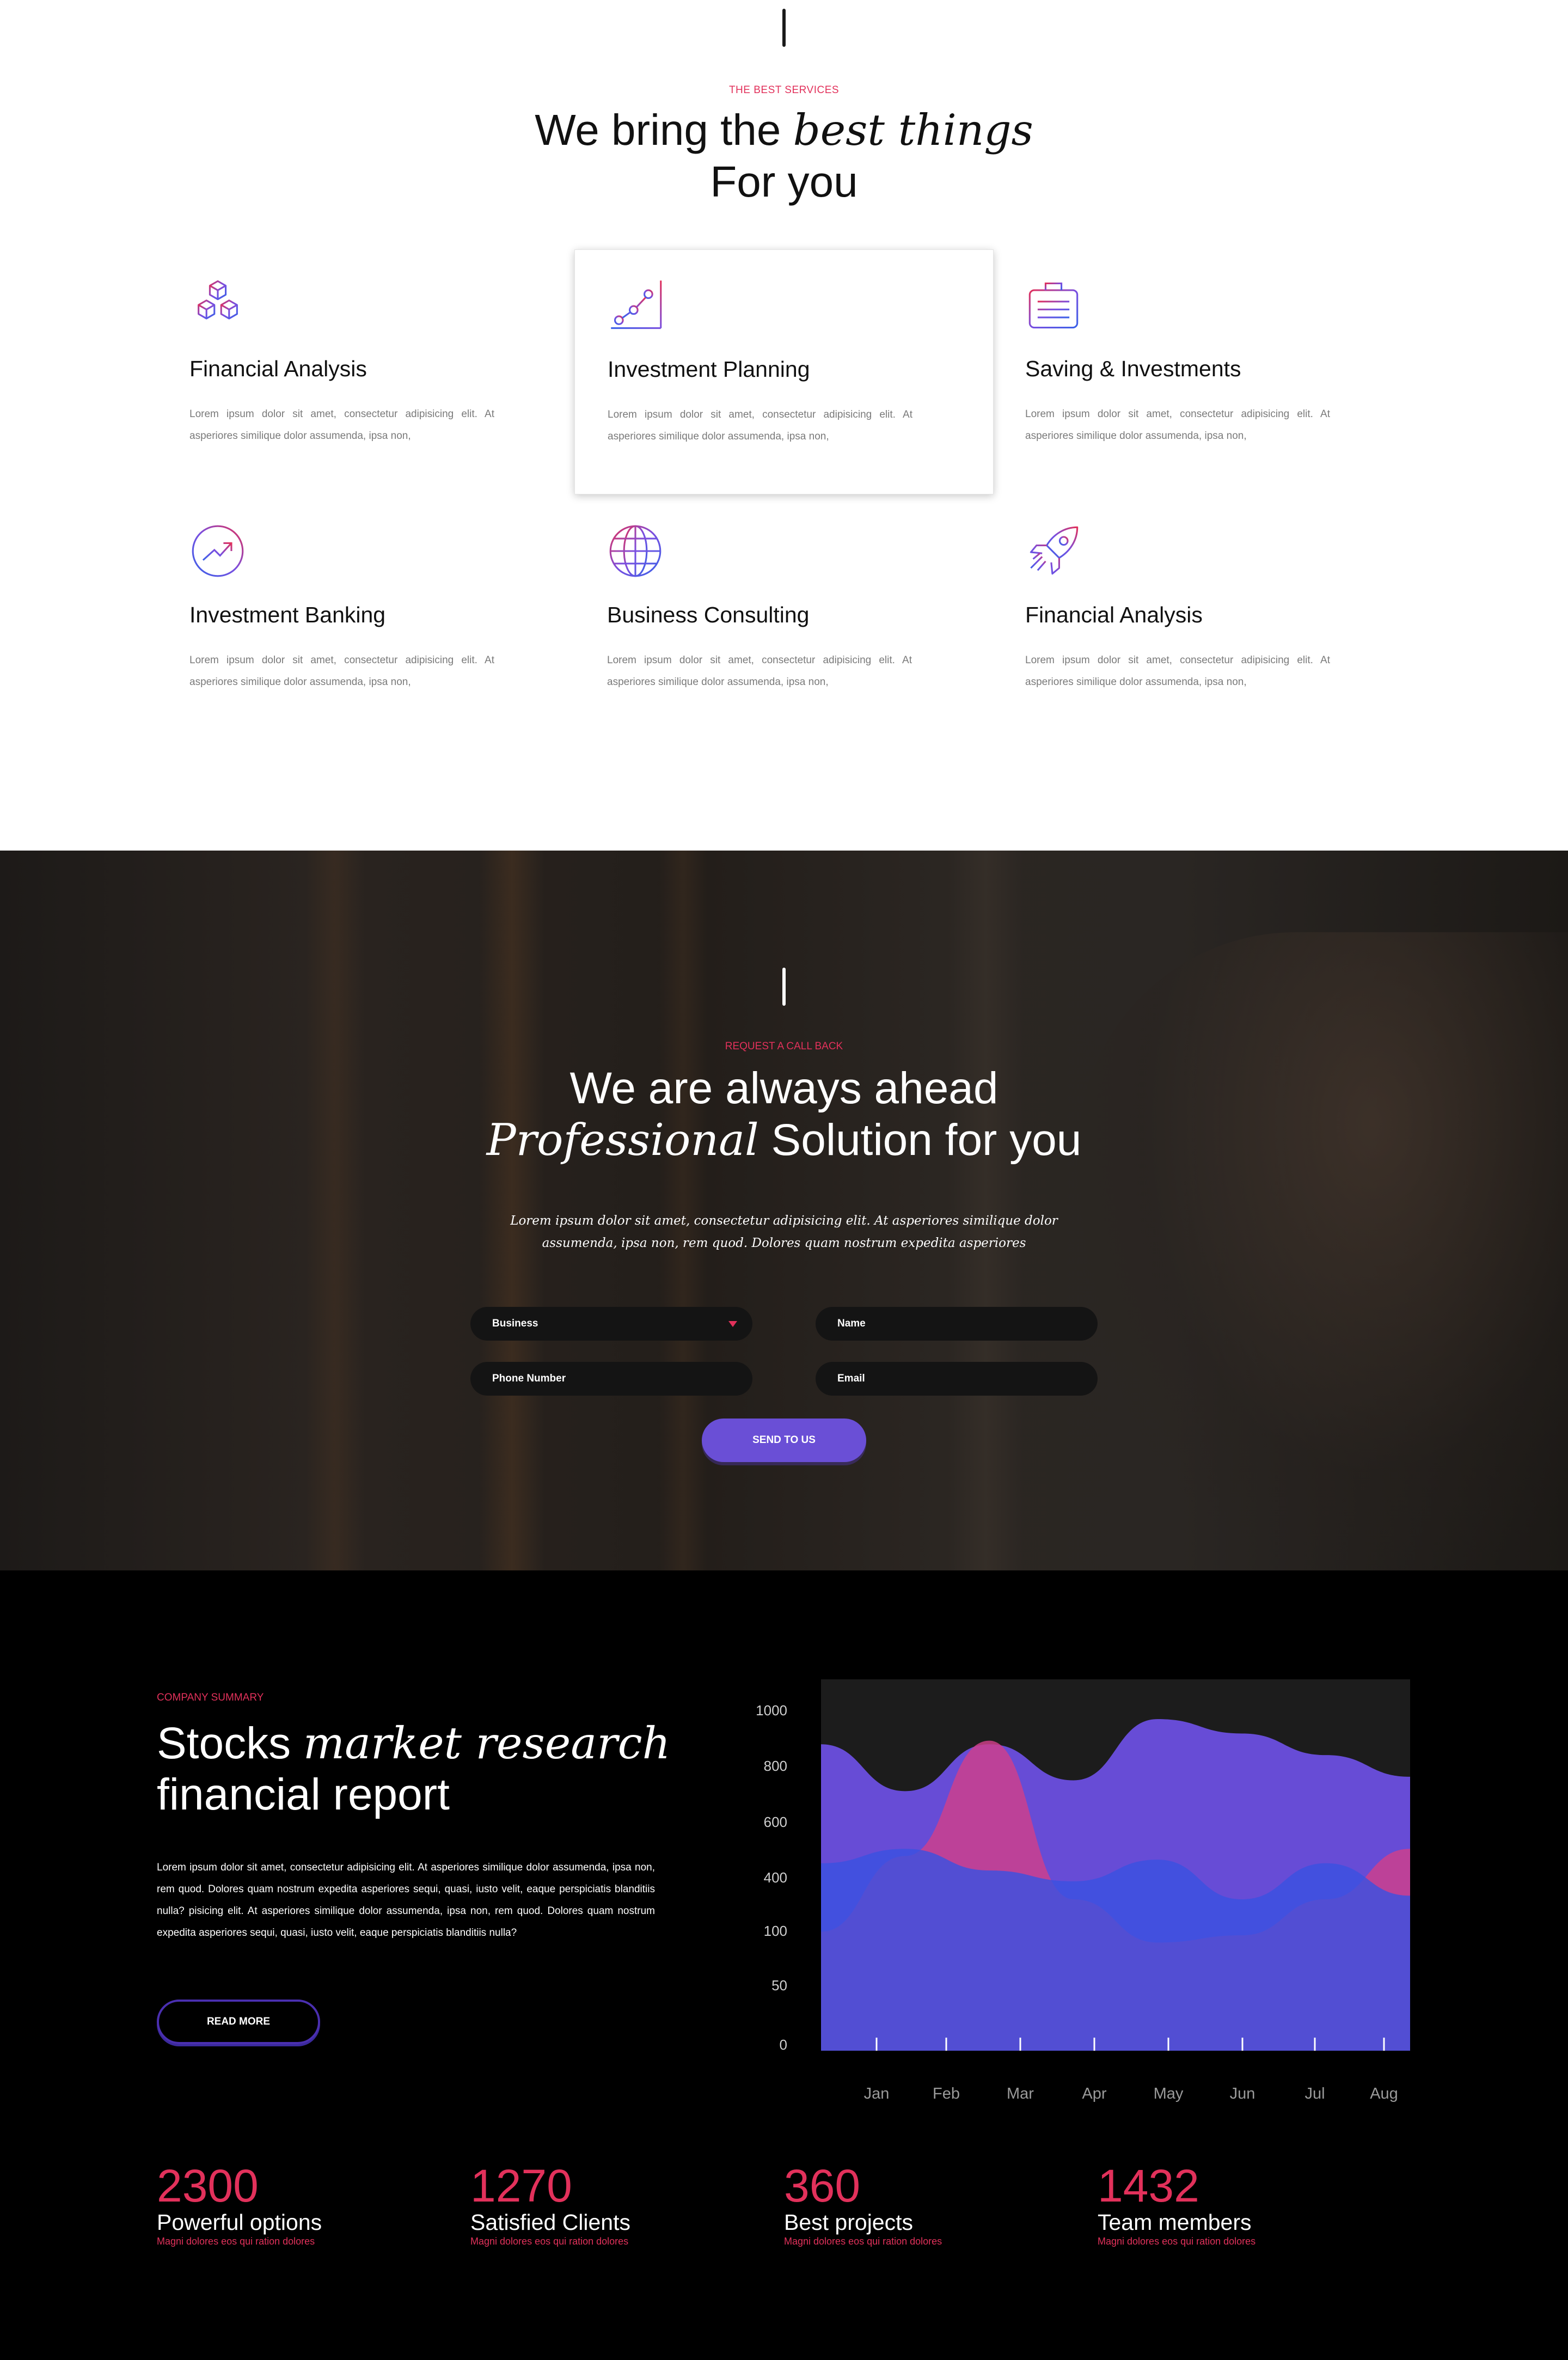 Image resolution: width=1568 pixels, height=2360 pixels. What do you see at coordinates (635, 551) in the screenshot?
I see `globe-icon` at bounding box center [635, 551].